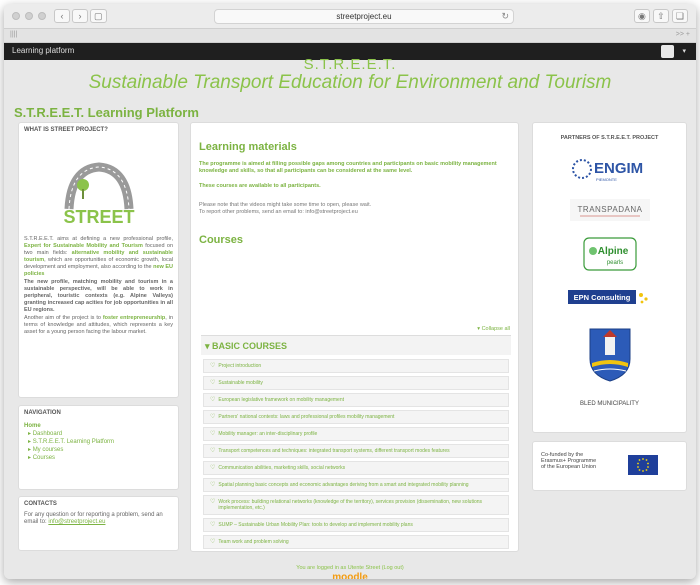 The height and width of the screenshot is (585, 700). I want to click on nav-platform-link: ▸ S.T.R.E.E.T. Learning Platform, so click(98, 442).